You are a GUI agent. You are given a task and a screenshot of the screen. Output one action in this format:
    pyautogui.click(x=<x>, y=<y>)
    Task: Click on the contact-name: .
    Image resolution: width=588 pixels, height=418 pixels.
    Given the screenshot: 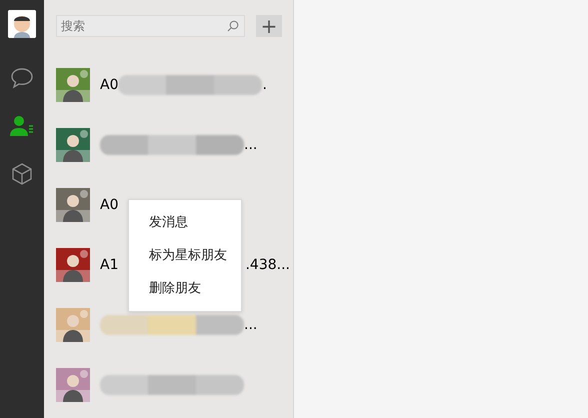 What is the action you would take?
    pyautogui.click(x=264, y=85)
    